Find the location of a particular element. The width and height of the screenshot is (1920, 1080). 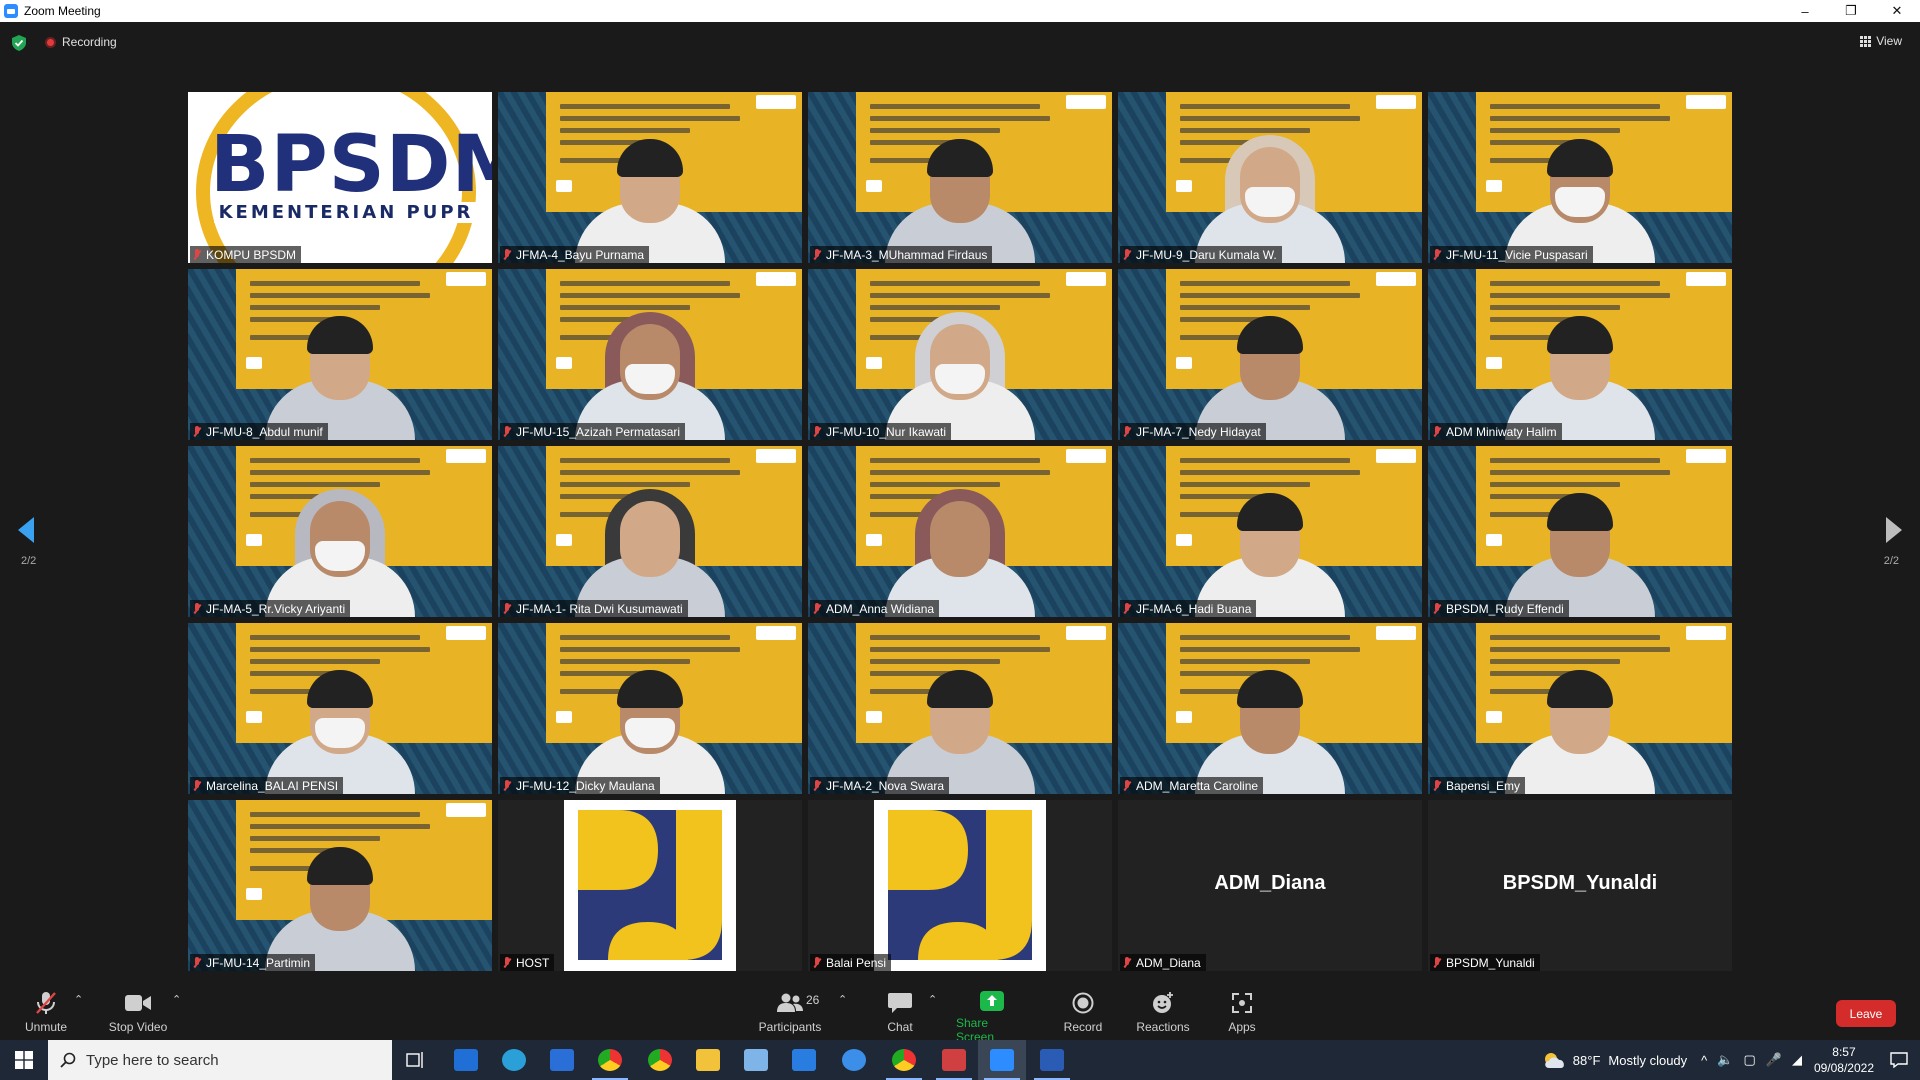

unmute-button: Unmute is located at coordinates (46, 1010).